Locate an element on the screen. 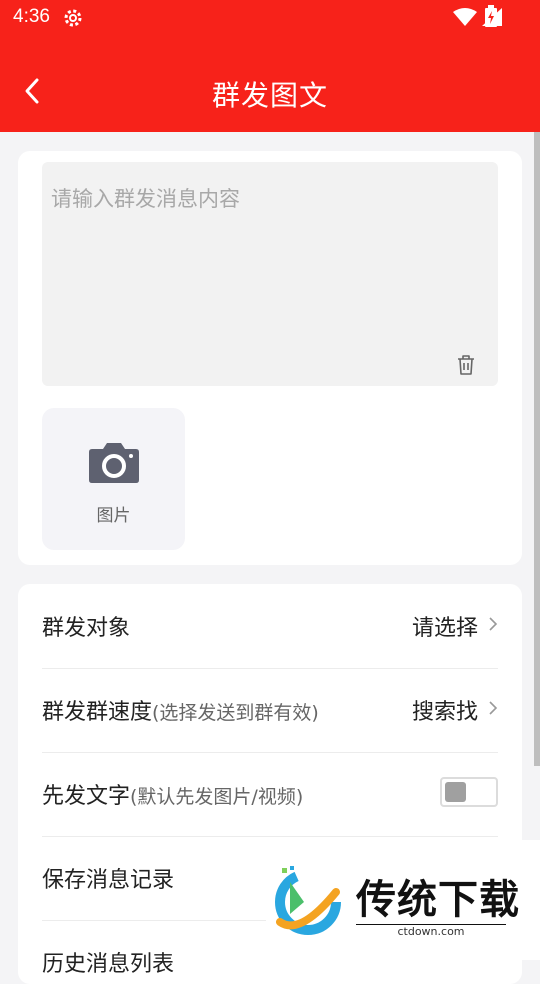  status-bar: 4:36 is located at coordinates (270, 18).